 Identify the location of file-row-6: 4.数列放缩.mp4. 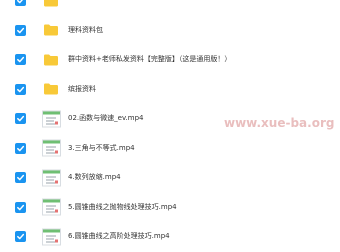
(170, 178).